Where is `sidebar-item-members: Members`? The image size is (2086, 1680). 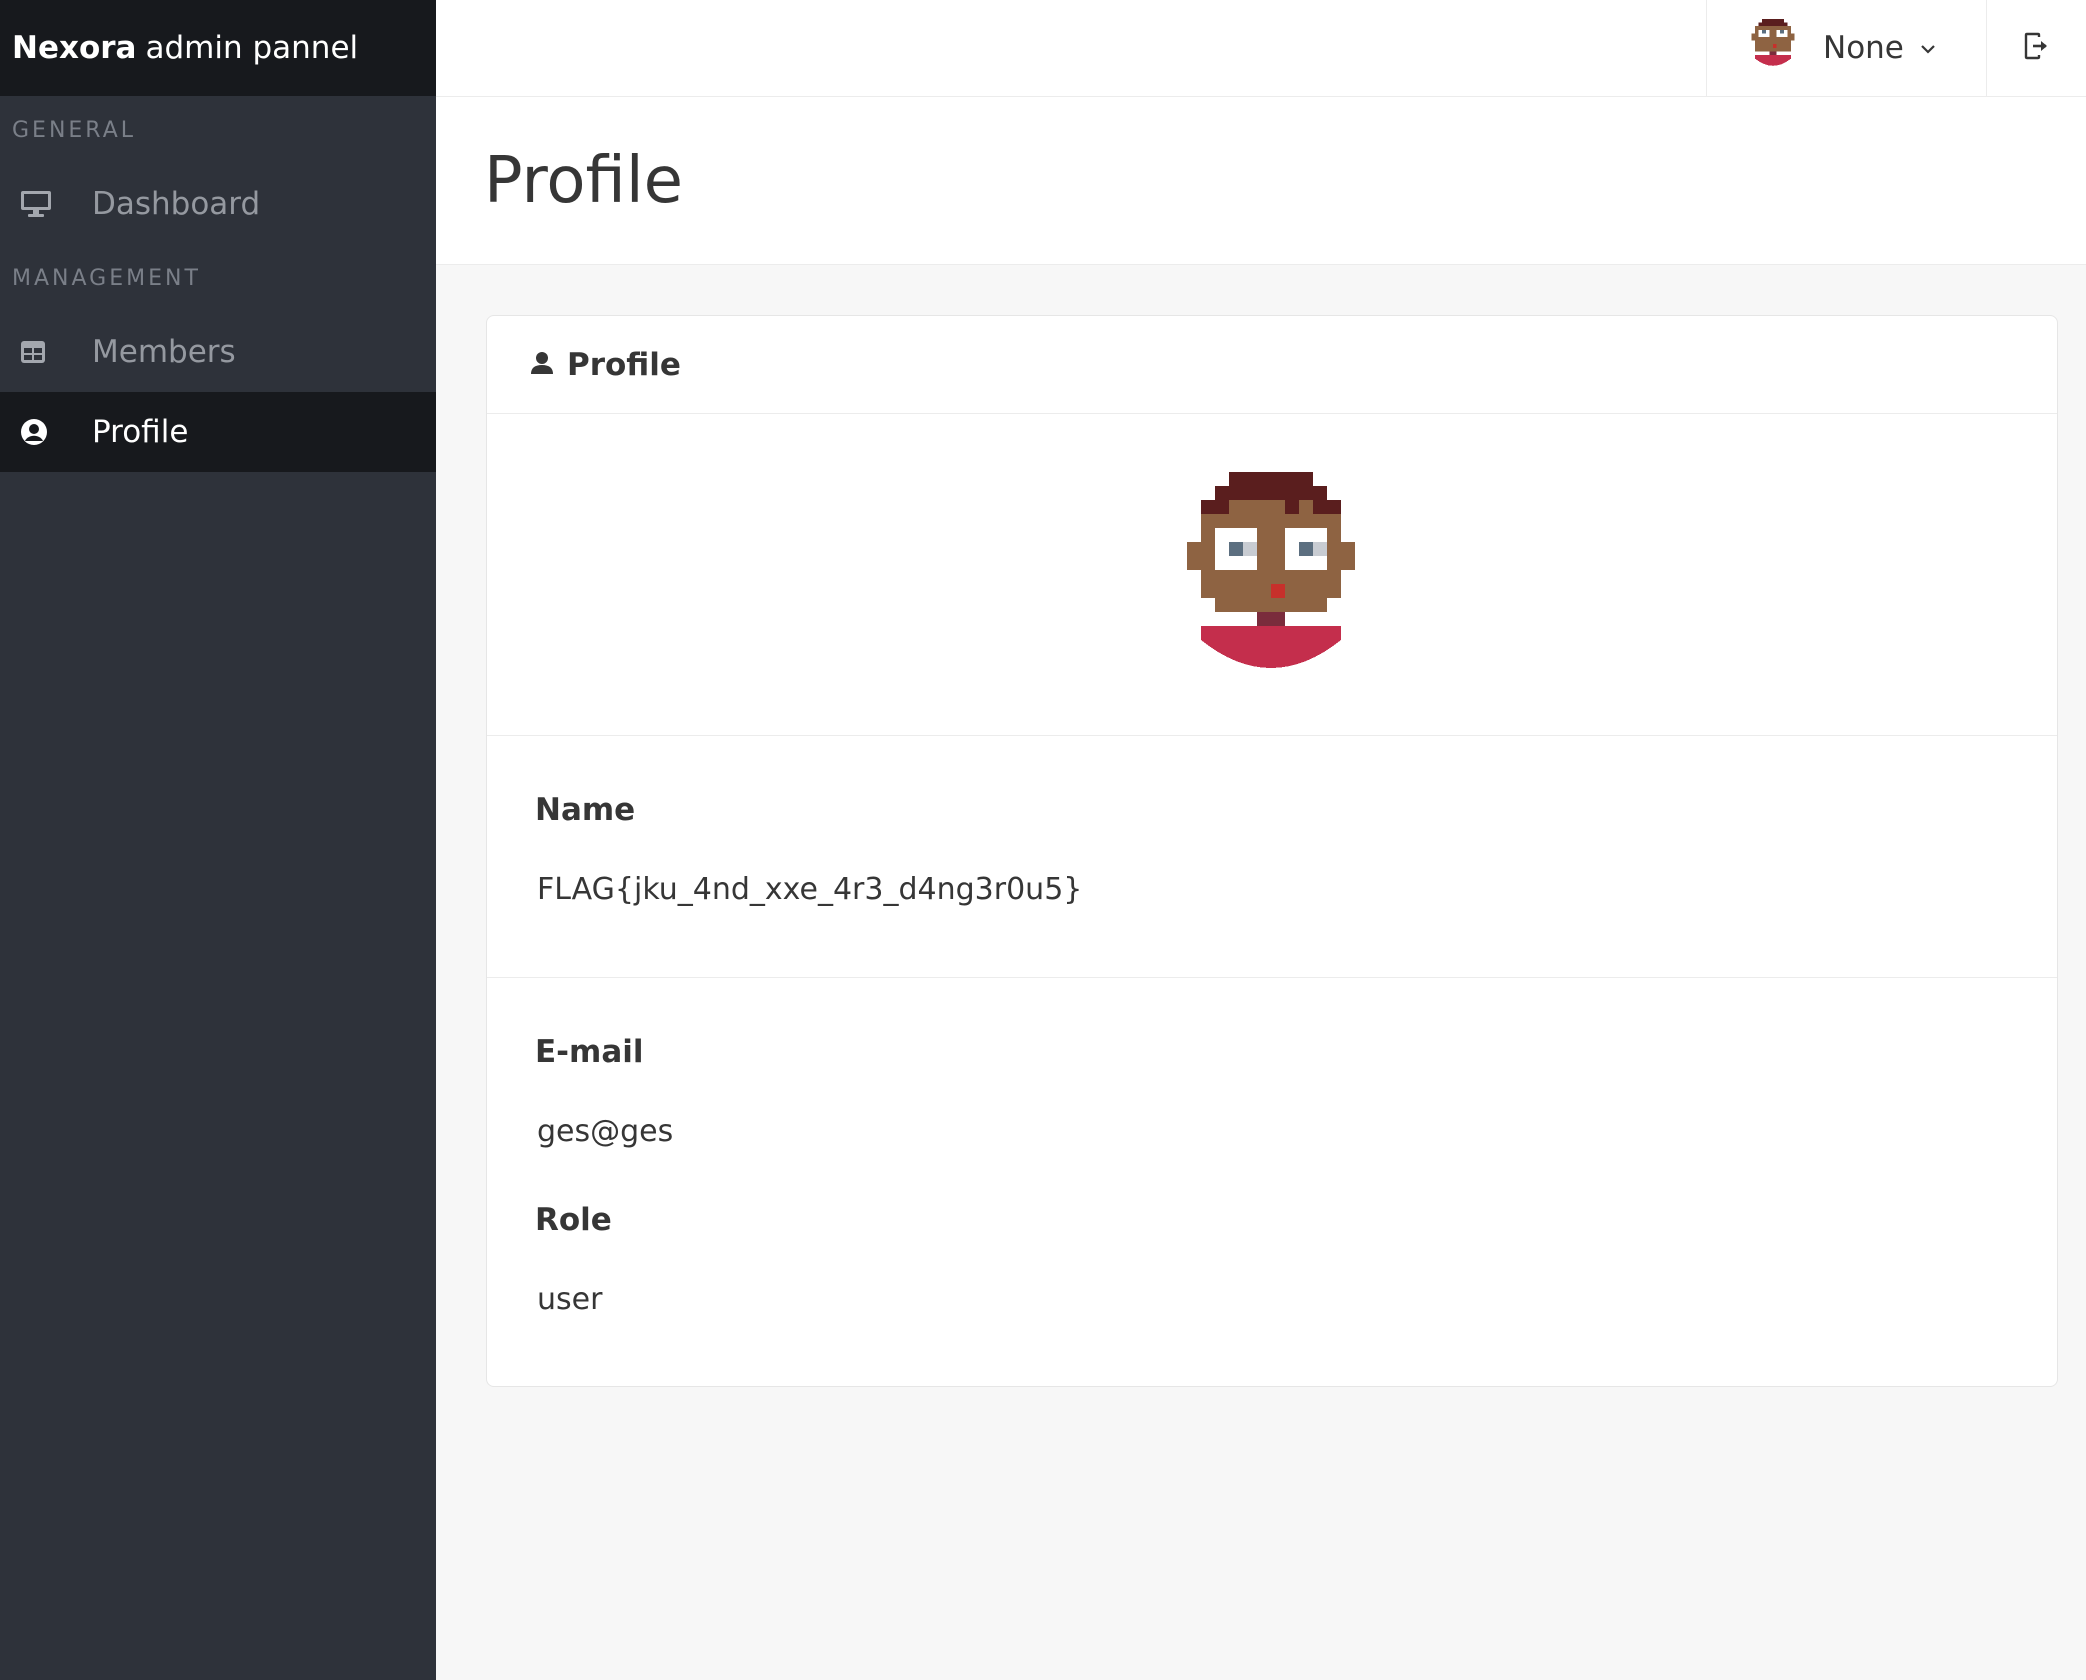 sidebar-item-members: Members is located at coordinates (218, 352).